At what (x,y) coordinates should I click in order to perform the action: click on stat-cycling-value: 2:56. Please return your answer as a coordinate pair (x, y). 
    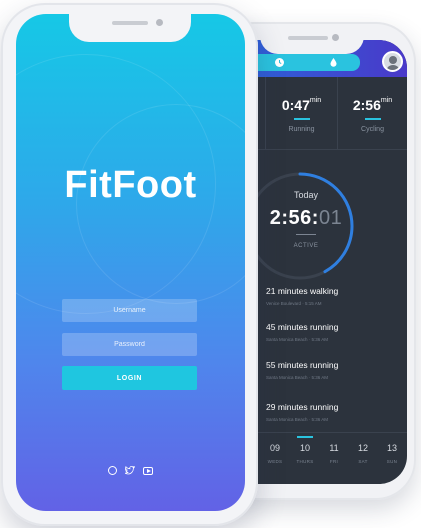
    Looking at the image, I should click on (366, 105).